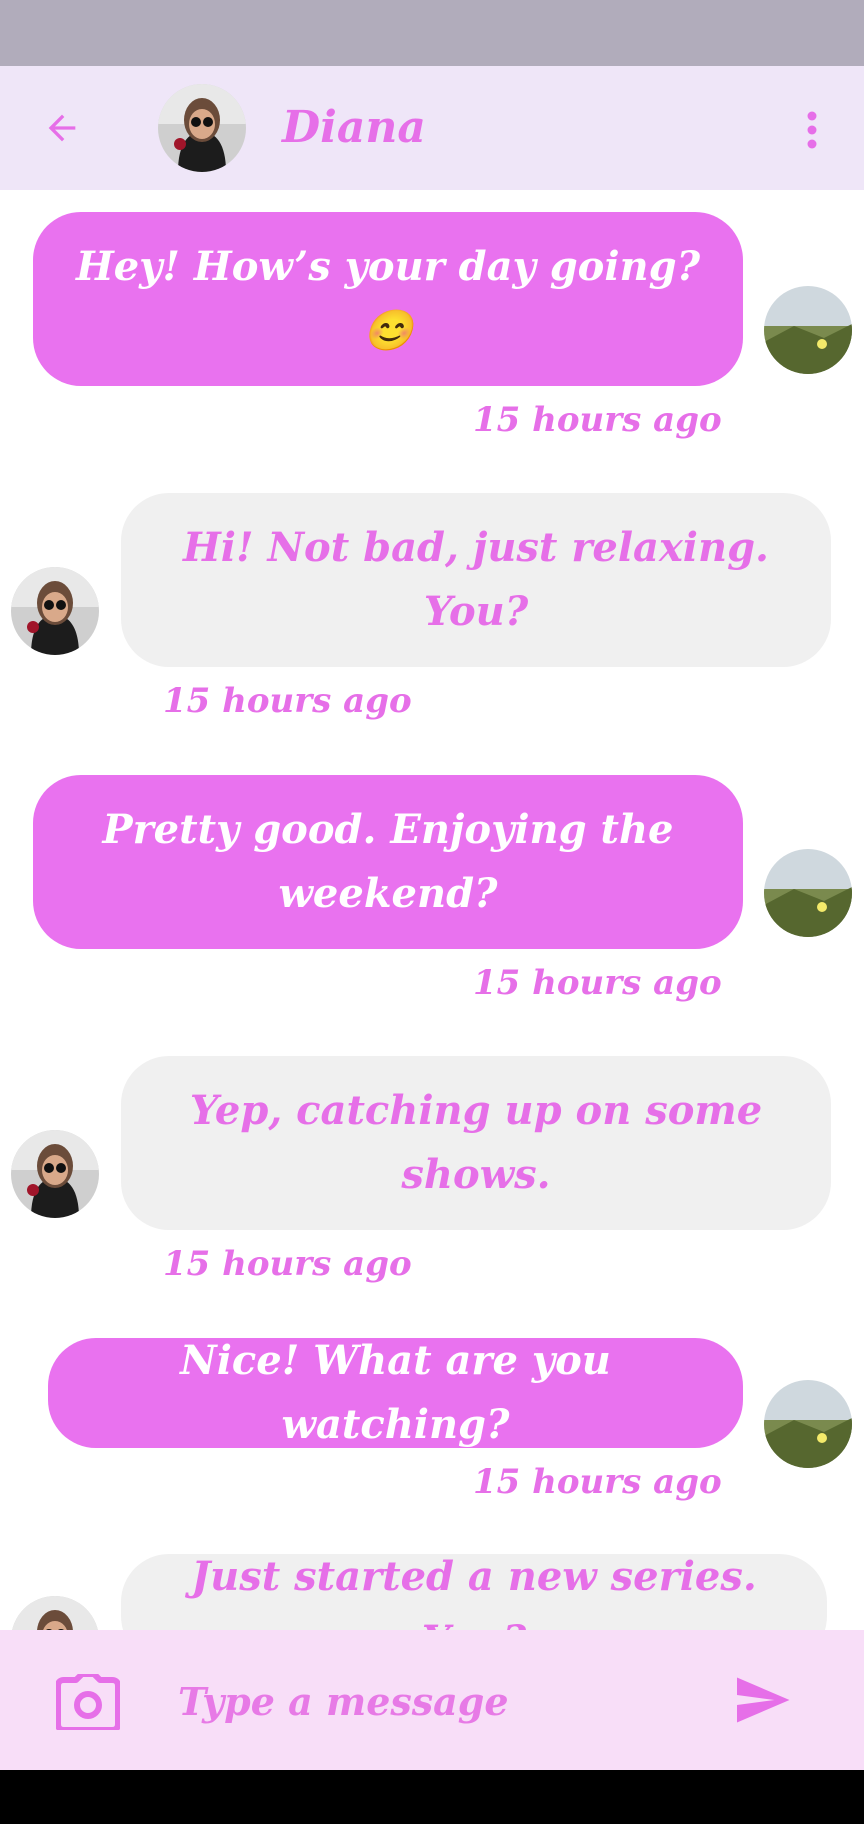 The image size is (864, 1824). Describe the element at coordinates (388, 299) in the screenshot. I see `sent-bubble: Hey! How’s your day going? 😊` at that location.